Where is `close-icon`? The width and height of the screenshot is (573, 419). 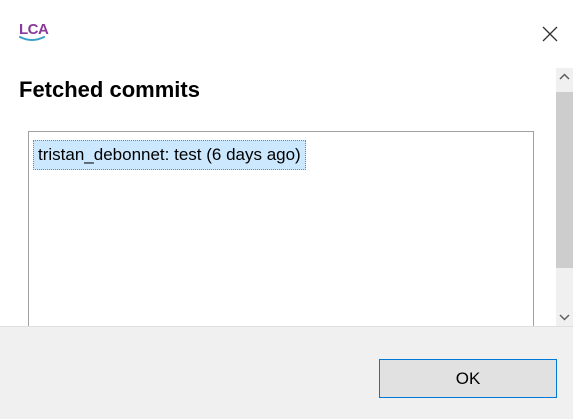 close-icon is located at coordinates (550, 34).